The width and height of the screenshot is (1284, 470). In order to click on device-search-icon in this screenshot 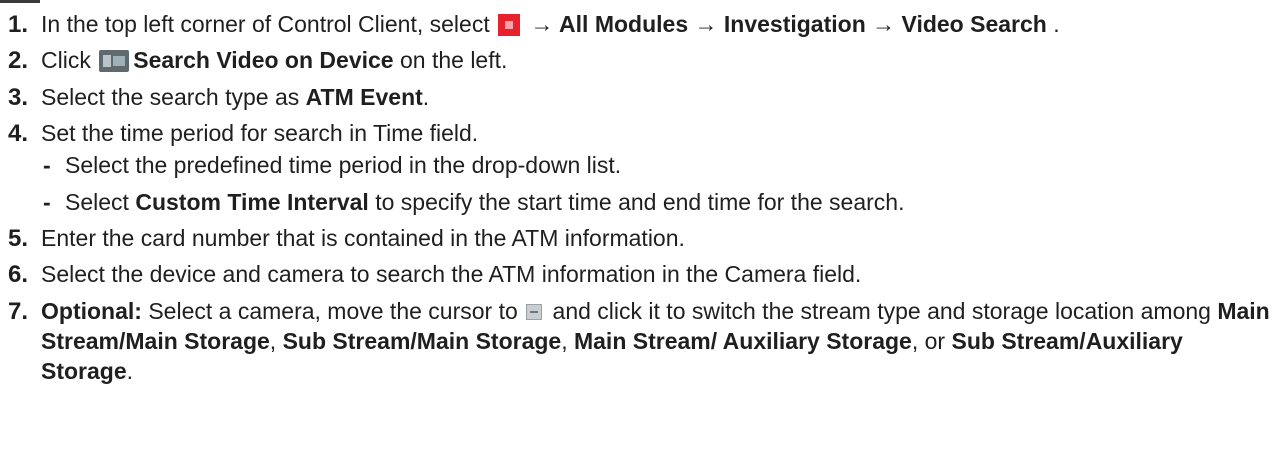, I will do `click(114, 61)`.